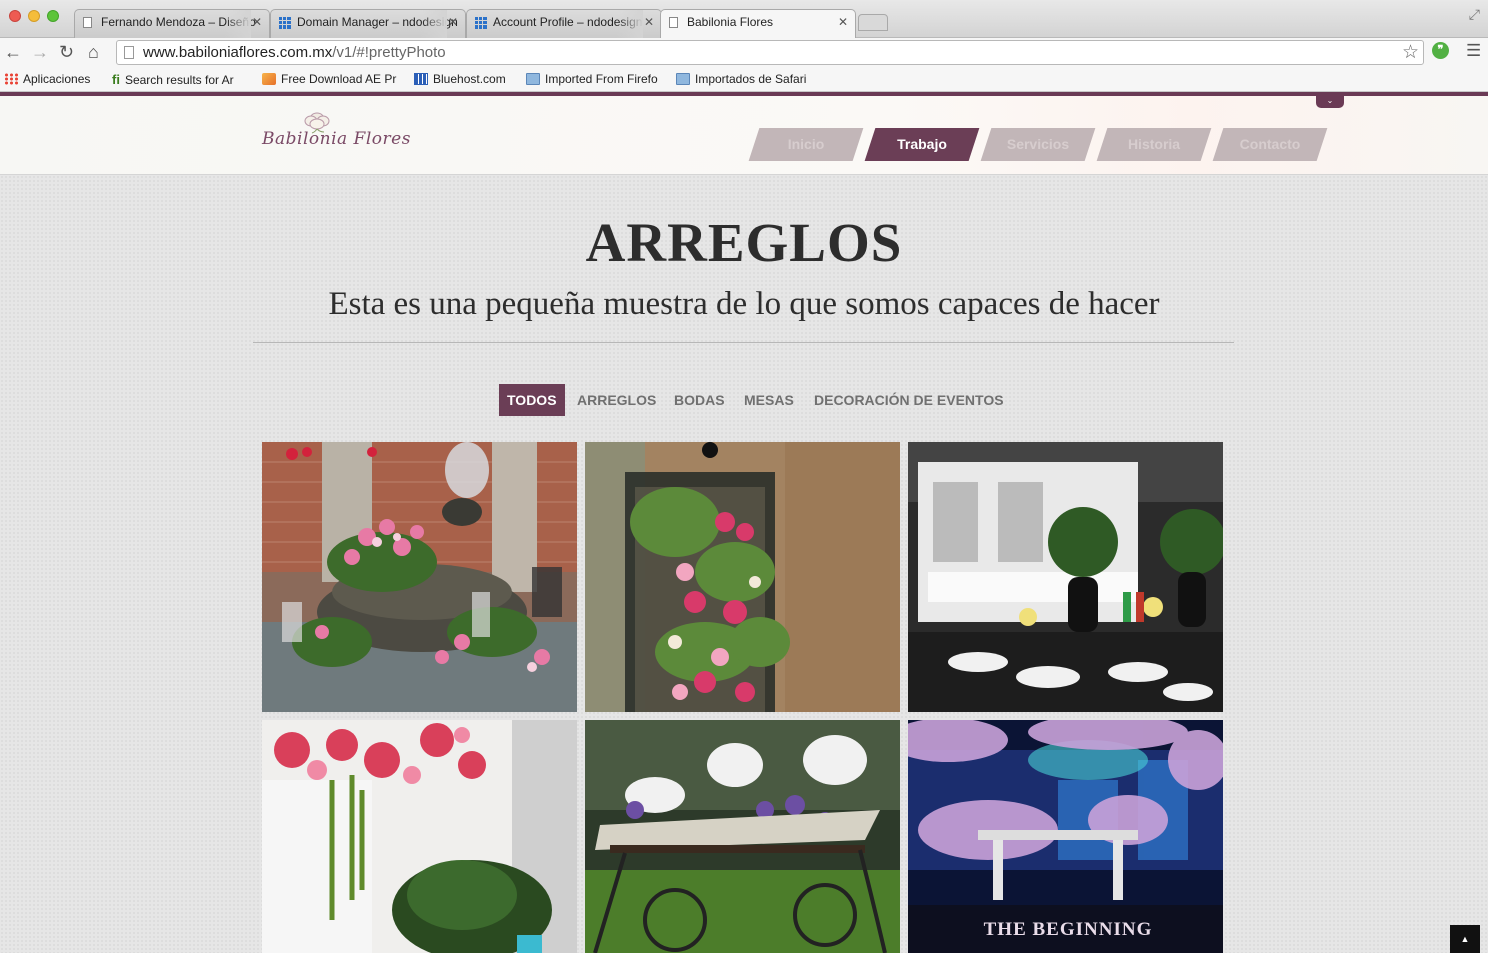 The height and width of the screenshot is (953, 1488). I want to click on nav-contacto: Contacto, so click(1270, 144).